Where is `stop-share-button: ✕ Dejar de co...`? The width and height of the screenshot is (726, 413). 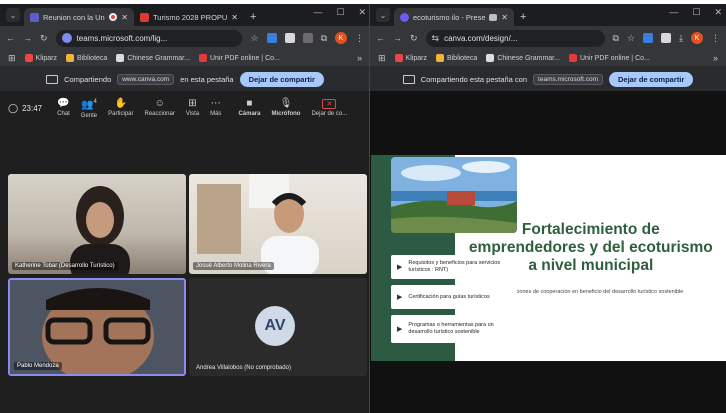 stop-share-button: ✕ Dejar de co... is located at coordinates (329, 108).